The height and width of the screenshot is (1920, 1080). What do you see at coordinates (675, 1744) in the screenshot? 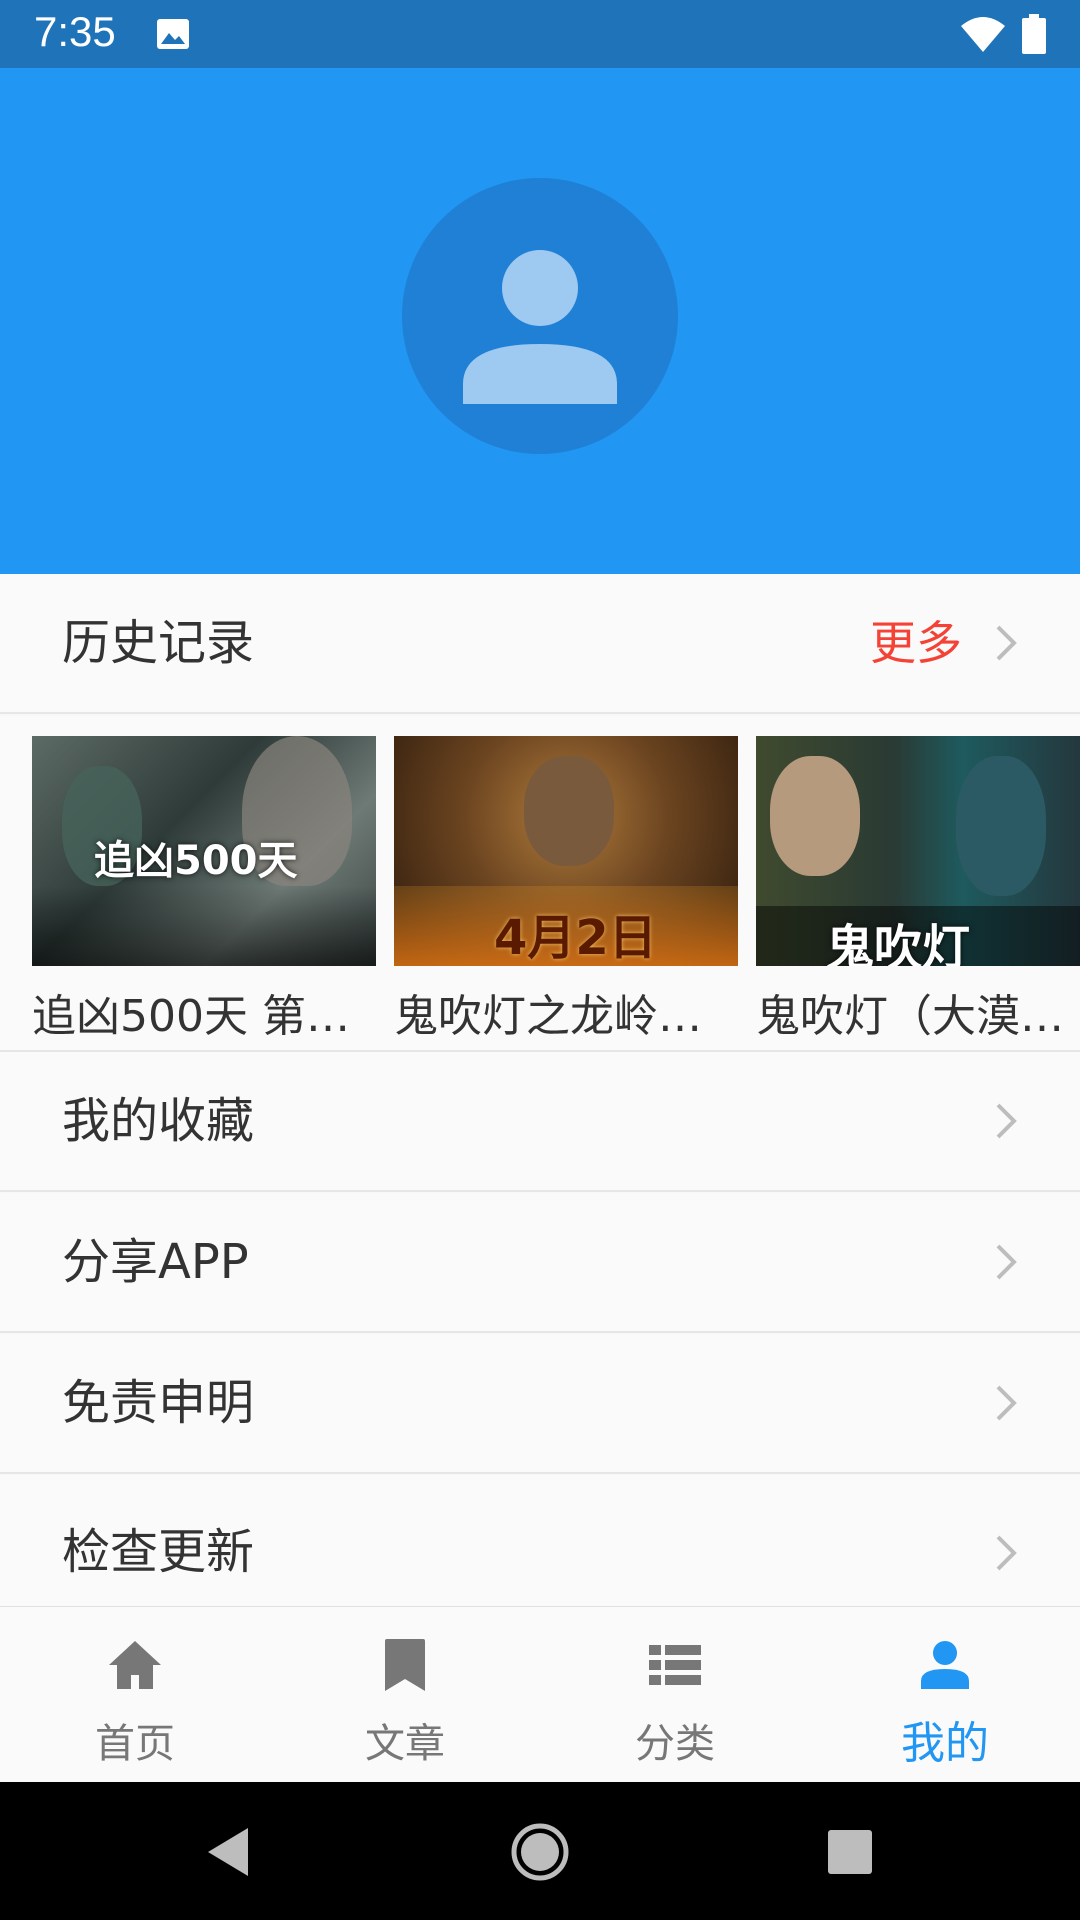
I see `nav-label: 分类` at bounding box center [675, 1744].